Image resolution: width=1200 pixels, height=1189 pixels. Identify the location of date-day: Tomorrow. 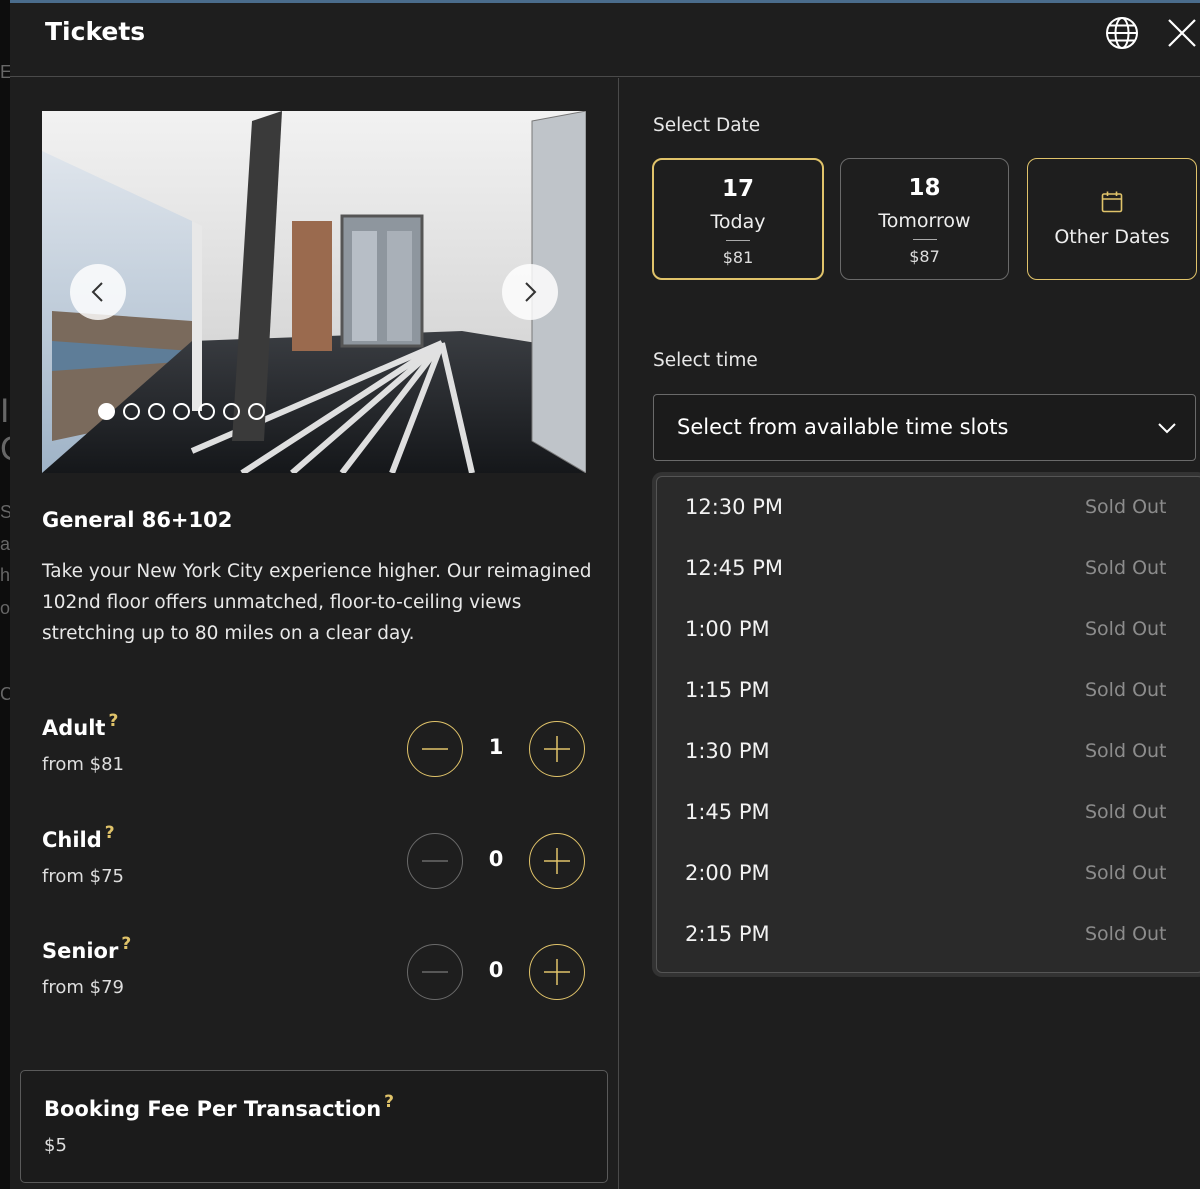
(924, 221).